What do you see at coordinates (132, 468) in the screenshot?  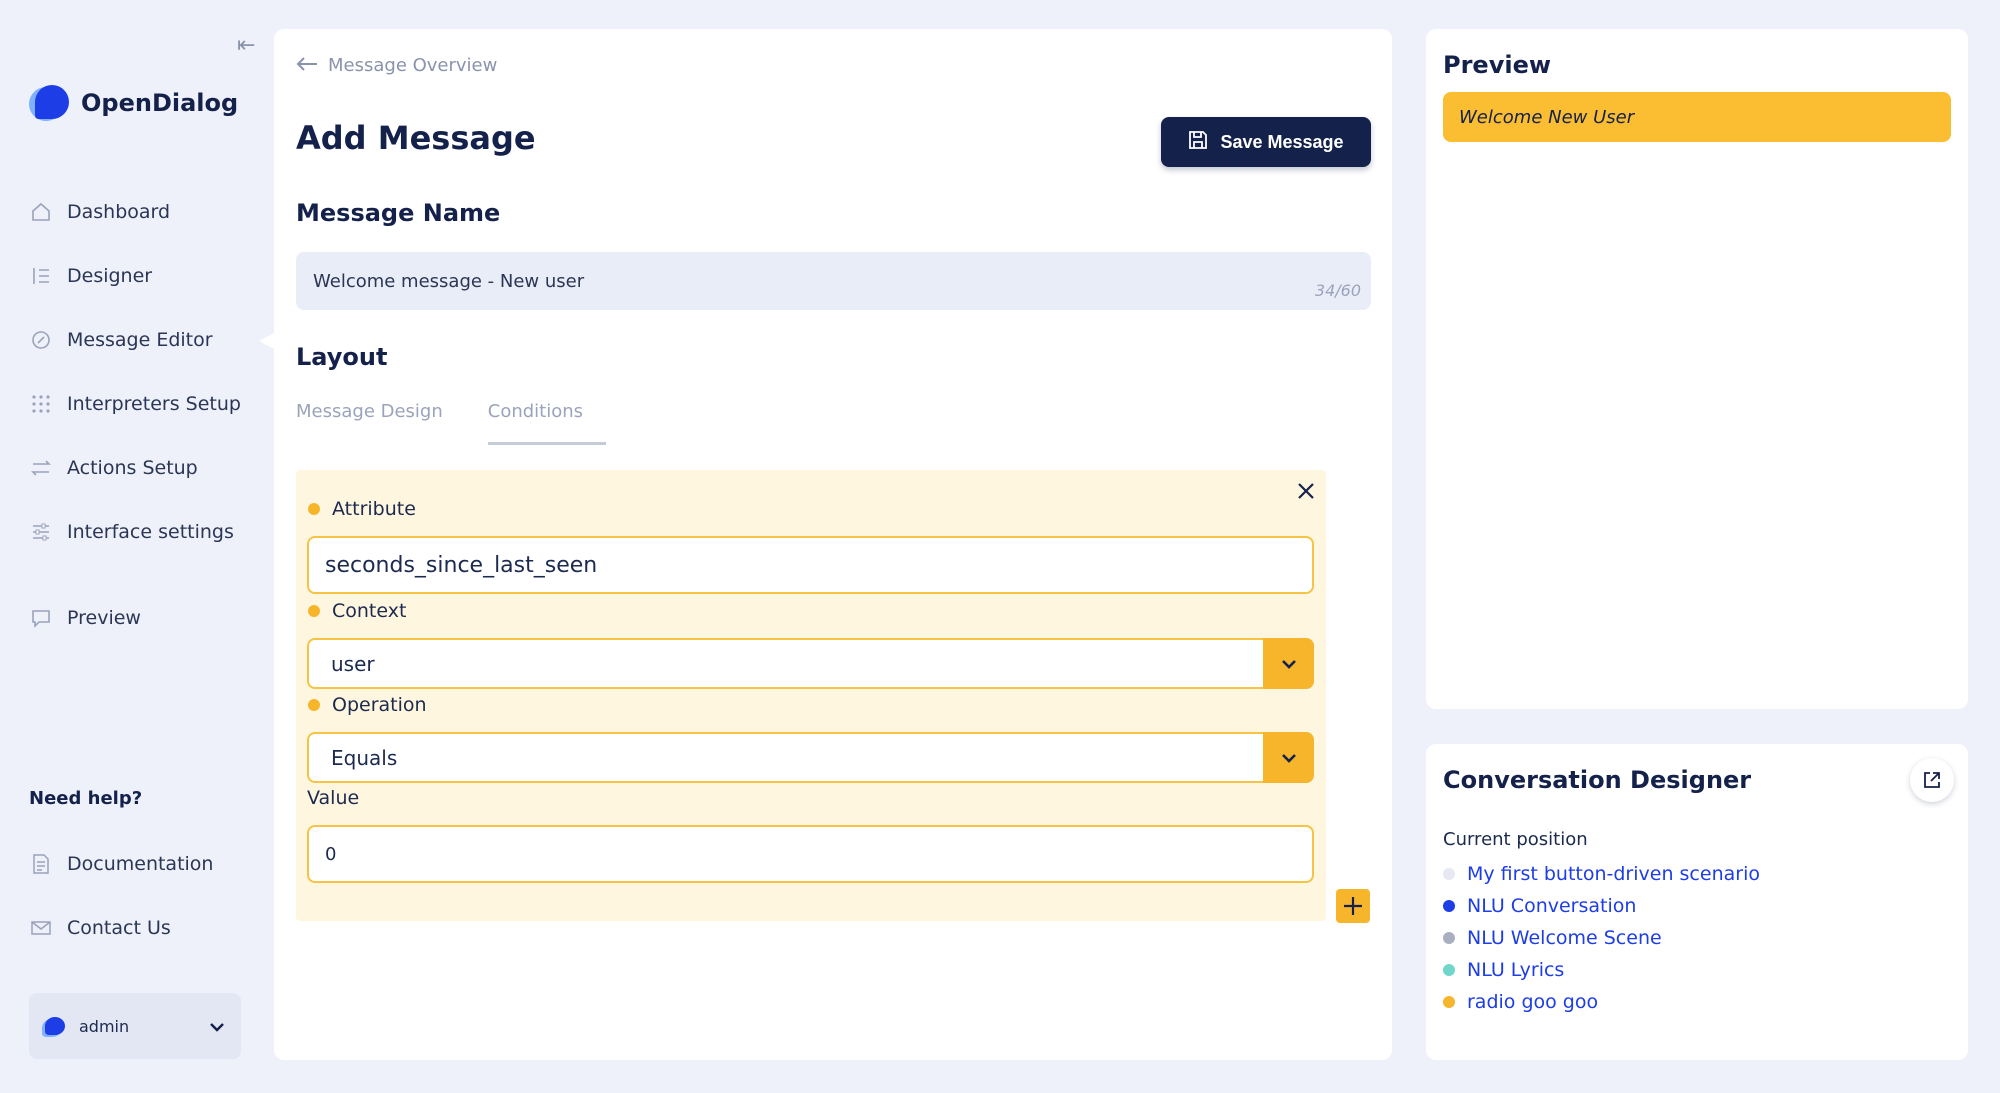 I see `sidebar-item-label: Actions Setup` at bounding box center [132, 468].